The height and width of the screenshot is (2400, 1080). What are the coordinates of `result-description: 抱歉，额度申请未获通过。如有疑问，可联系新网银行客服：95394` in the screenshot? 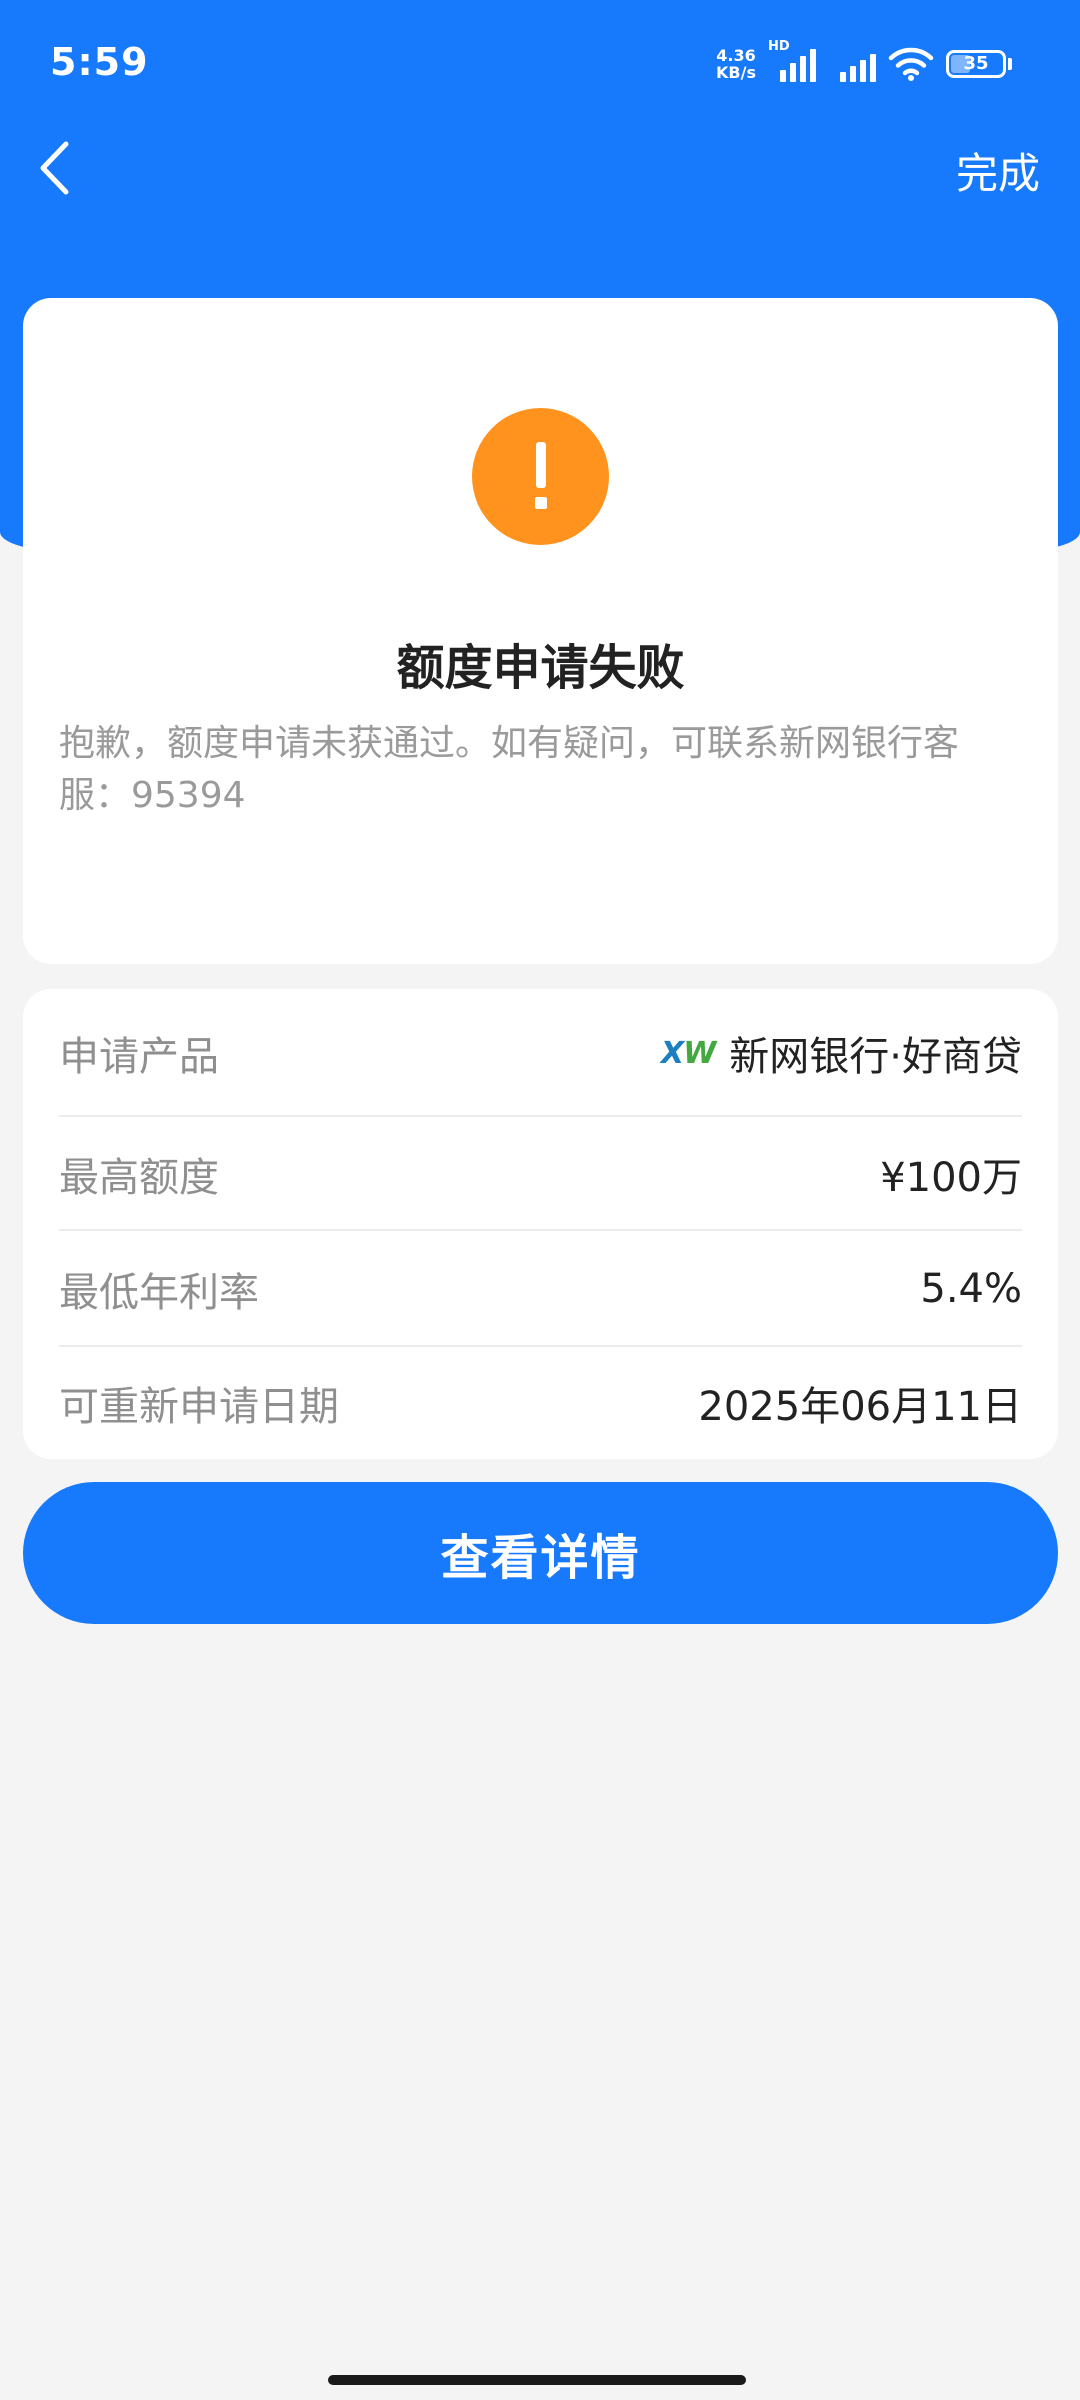 It's located at (509, 769).